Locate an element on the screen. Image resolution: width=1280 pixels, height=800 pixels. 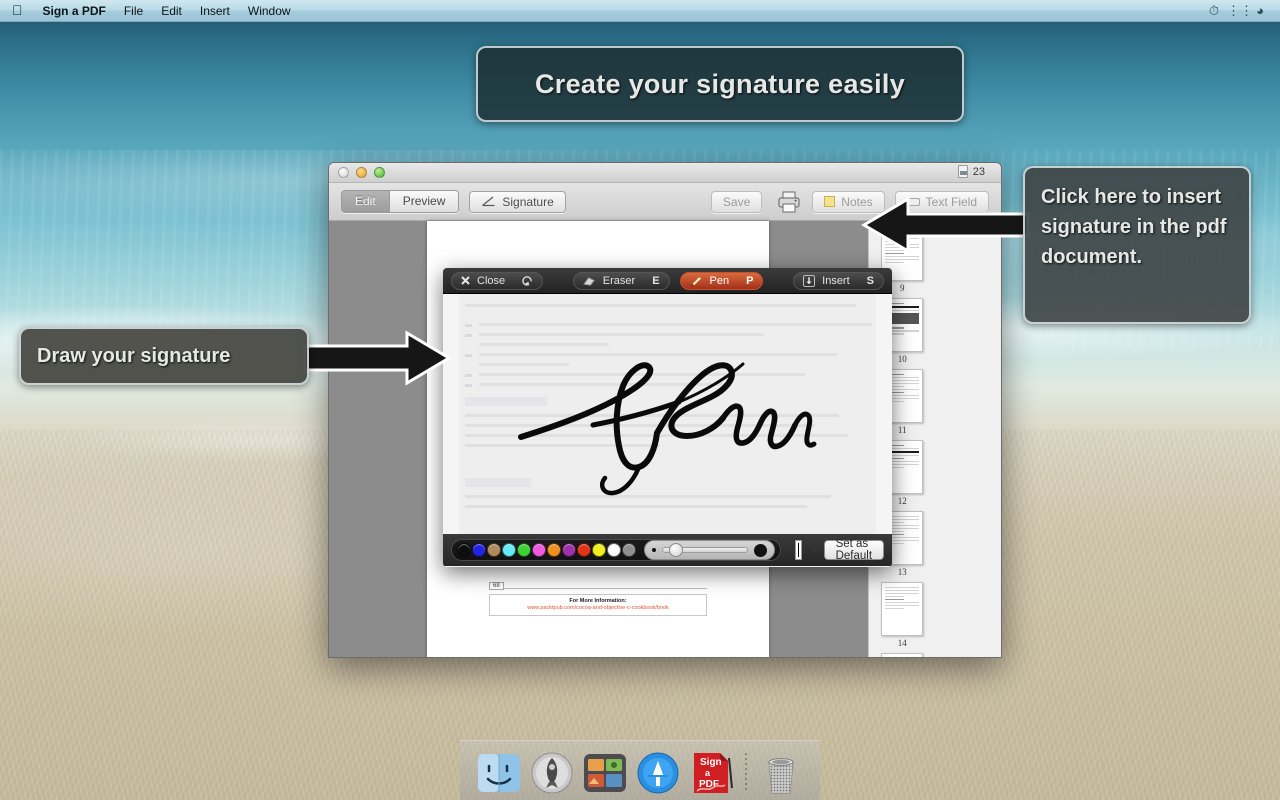
color-swatch-tan is located at coordinates (494, 550).